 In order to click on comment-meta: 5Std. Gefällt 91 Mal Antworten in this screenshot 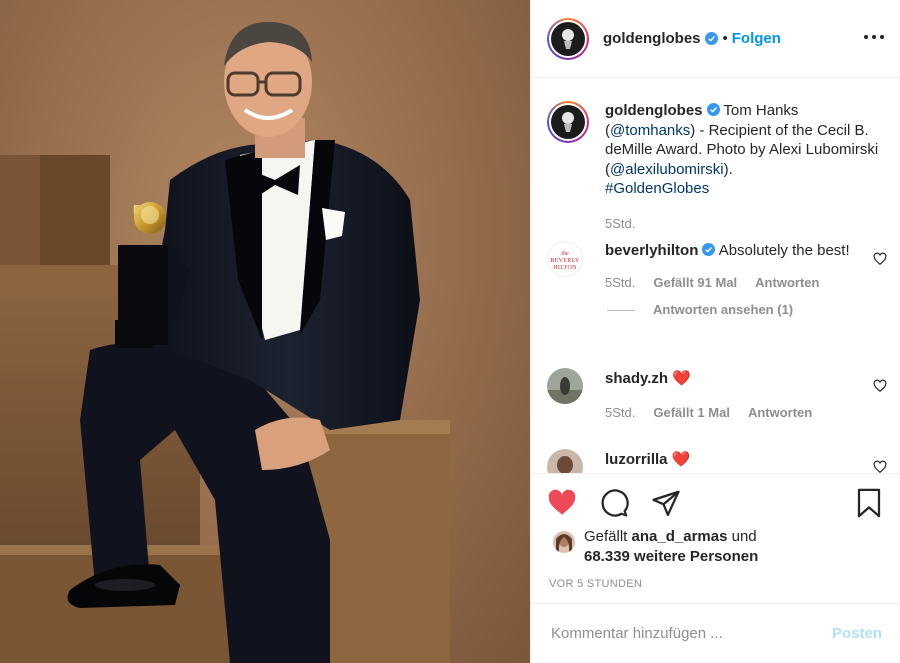, I will do `click(746, 282)`.